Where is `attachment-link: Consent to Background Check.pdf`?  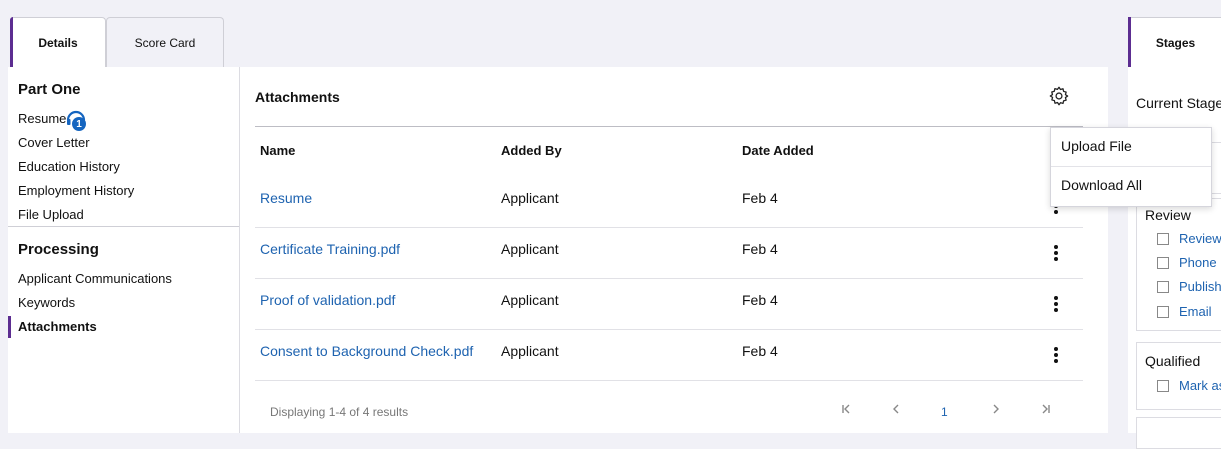
attachment-link: Consent to Background Check.pdf is located at coordinates (366, 351).